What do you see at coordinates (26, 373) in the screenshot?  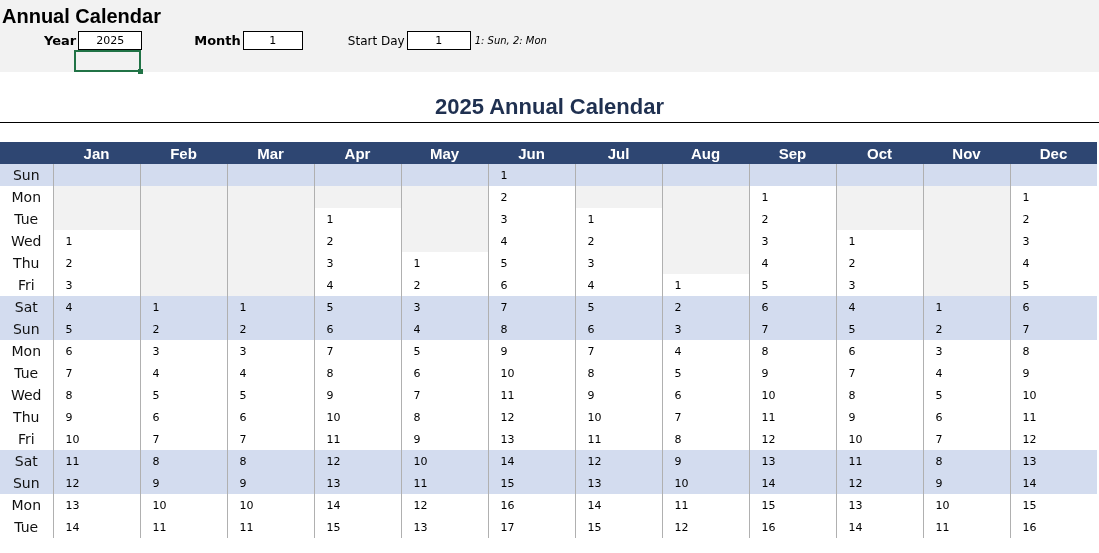 I see `weekday-label: Tue` at bounding box center [26, 373].